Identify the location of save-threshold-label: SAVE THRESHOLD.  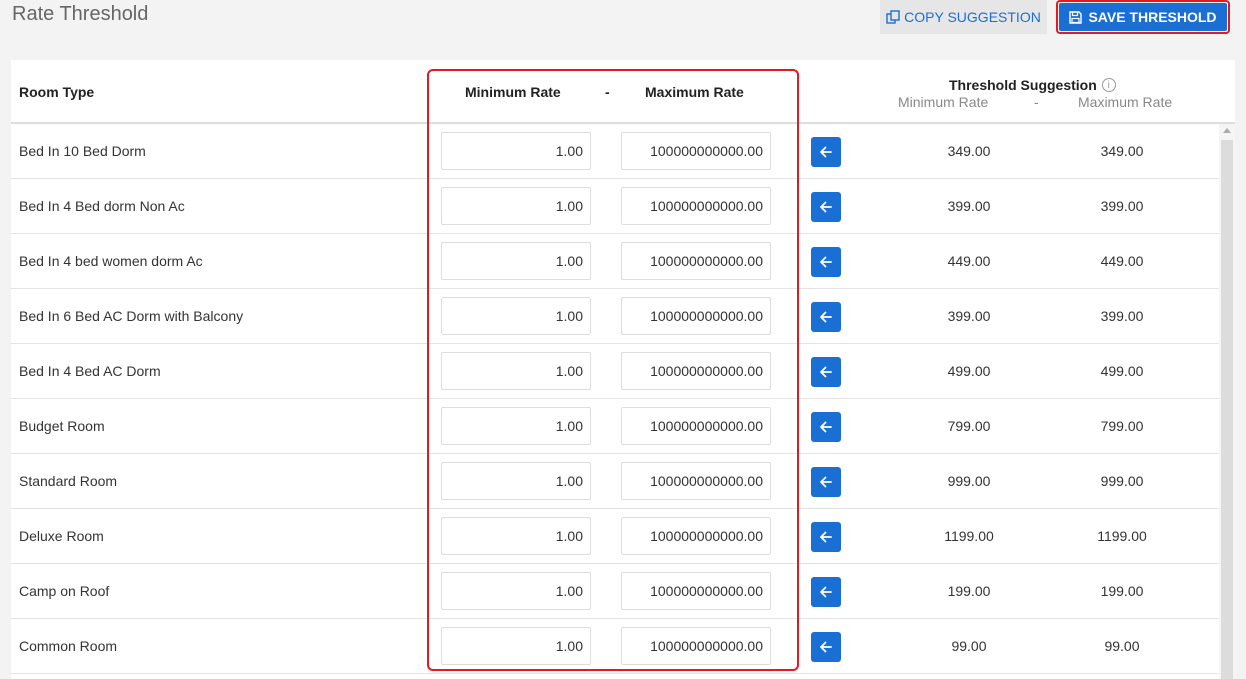
(1152, 17).